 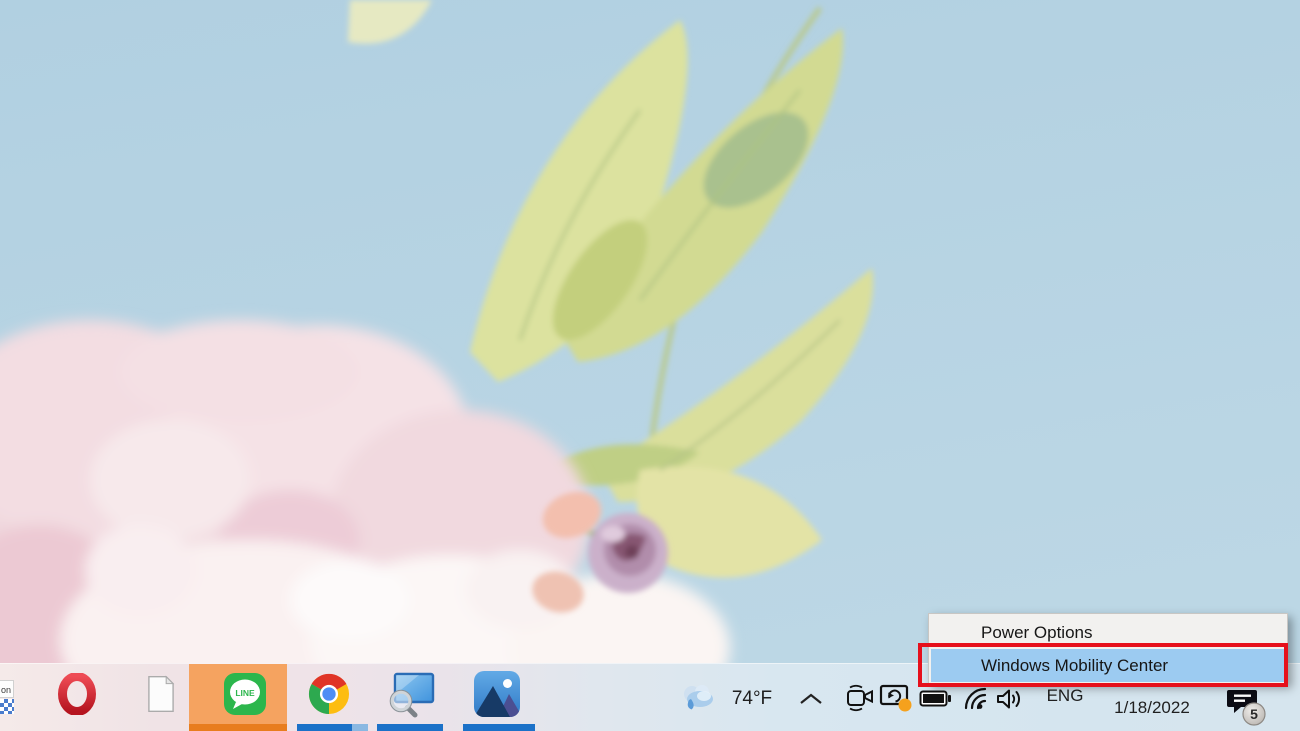 I want to click on tray-clock-date: 1/18/2022, so click(x=1152, y=708).